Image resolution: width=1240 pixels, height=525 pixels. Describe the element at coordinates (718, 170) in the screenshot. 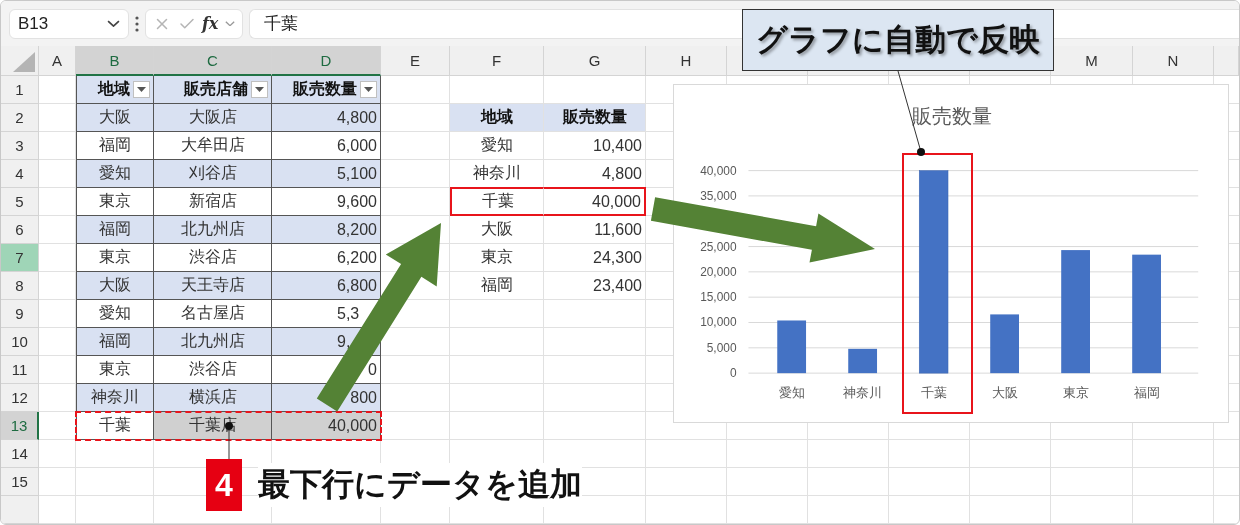

I see `axis-label: 40,000` at that location.